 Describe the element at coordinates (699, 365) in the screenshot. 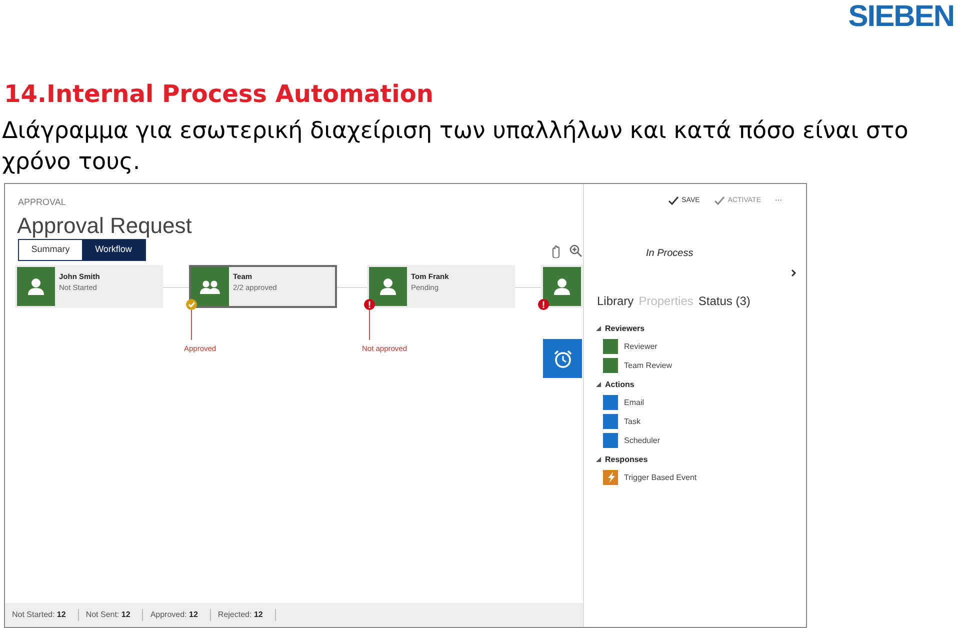

I see `library-item: Team Review` at that location.